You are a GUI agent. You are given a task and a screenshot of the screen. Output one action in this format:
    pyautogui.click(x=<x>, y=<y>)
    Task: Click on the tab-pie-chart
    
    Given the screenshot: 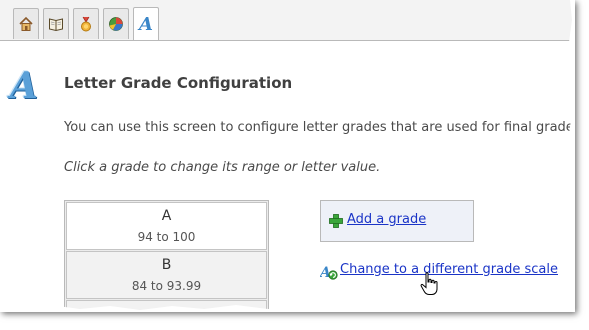 What is the action you would take?
    pyautogui.click(x=116, y=23)
    